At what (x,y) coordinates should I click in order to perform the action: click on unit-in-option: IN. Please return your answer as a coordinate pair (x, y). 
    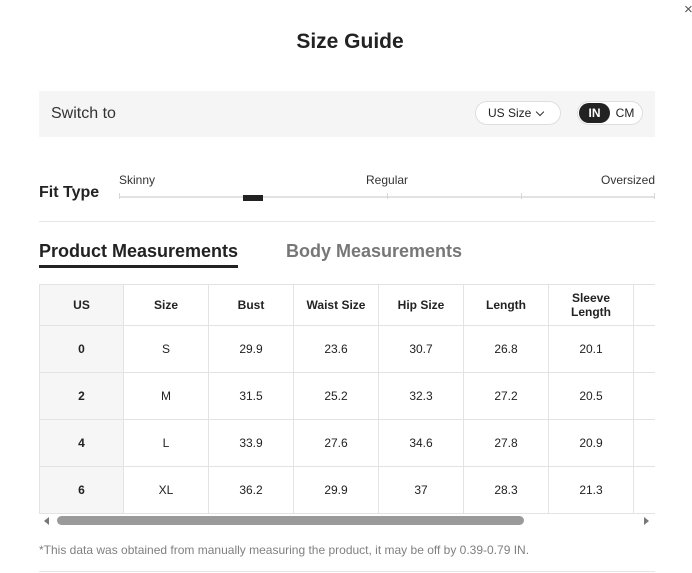
    Looking at the image, I should click on (594, 113).